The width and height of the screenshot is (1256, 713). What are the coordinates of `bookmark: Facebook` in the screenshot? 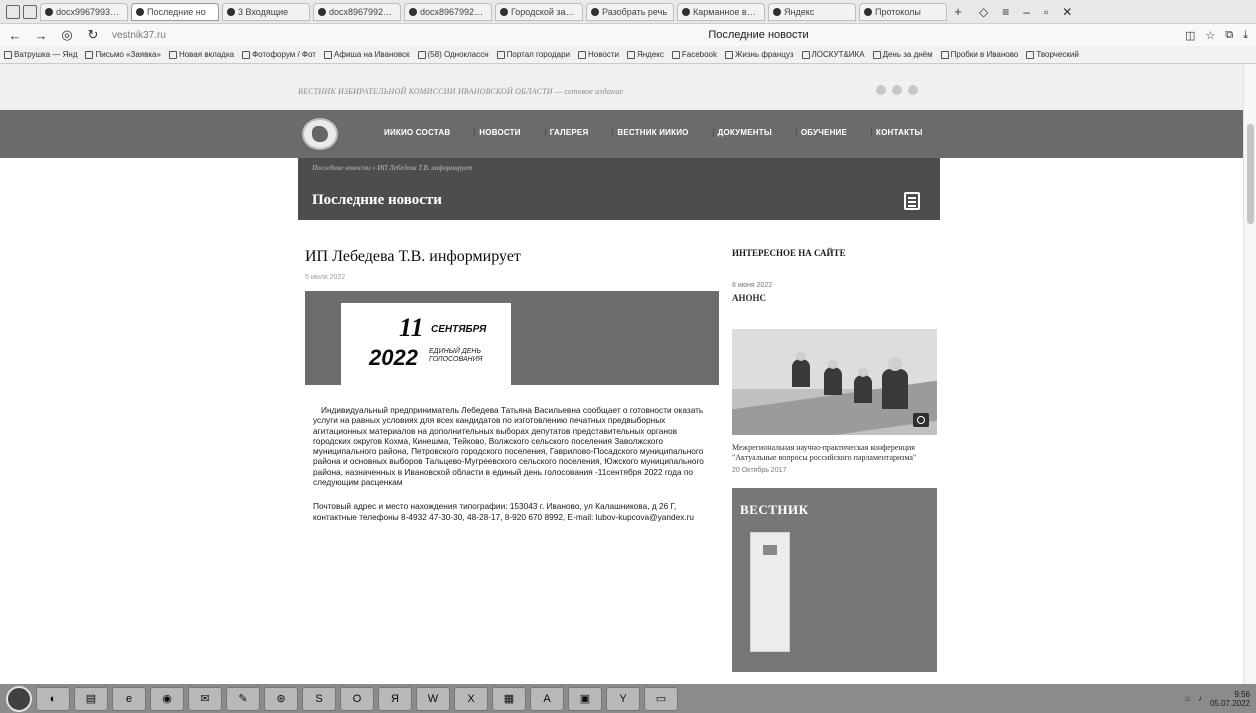 It's located at (694, 54).